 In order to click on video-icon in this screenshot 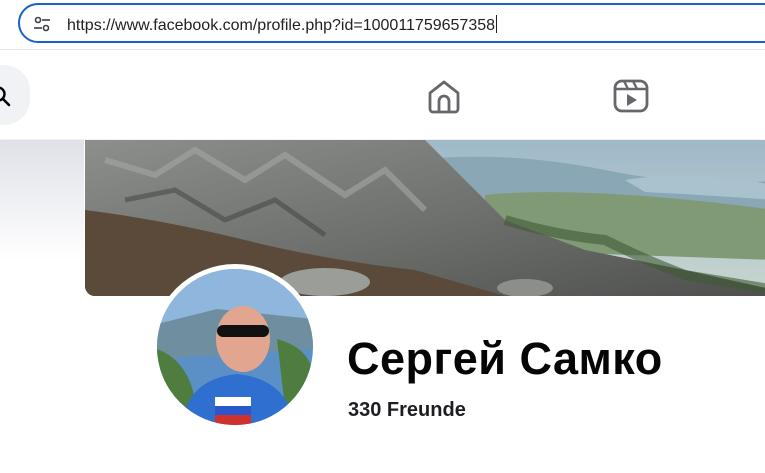, I will do `click(631, 96)`.